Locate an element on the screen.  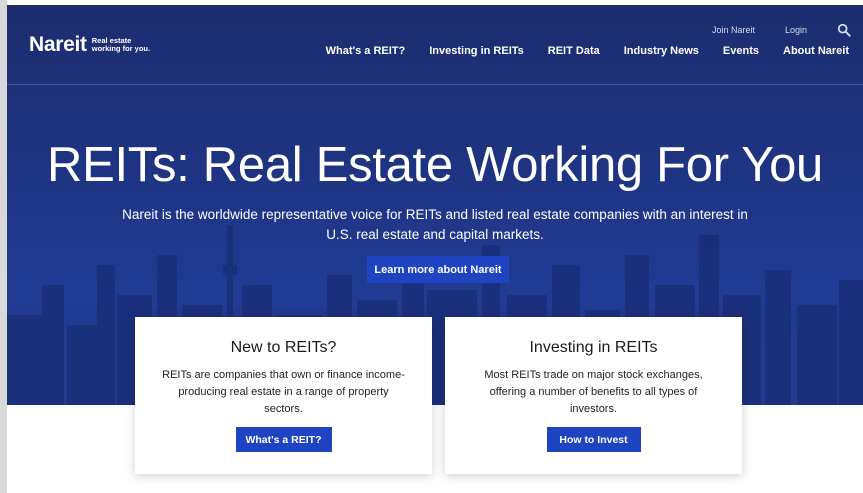
nav-item-whats-a-reit: What's a REIT? is located at coordinates (366, 51).